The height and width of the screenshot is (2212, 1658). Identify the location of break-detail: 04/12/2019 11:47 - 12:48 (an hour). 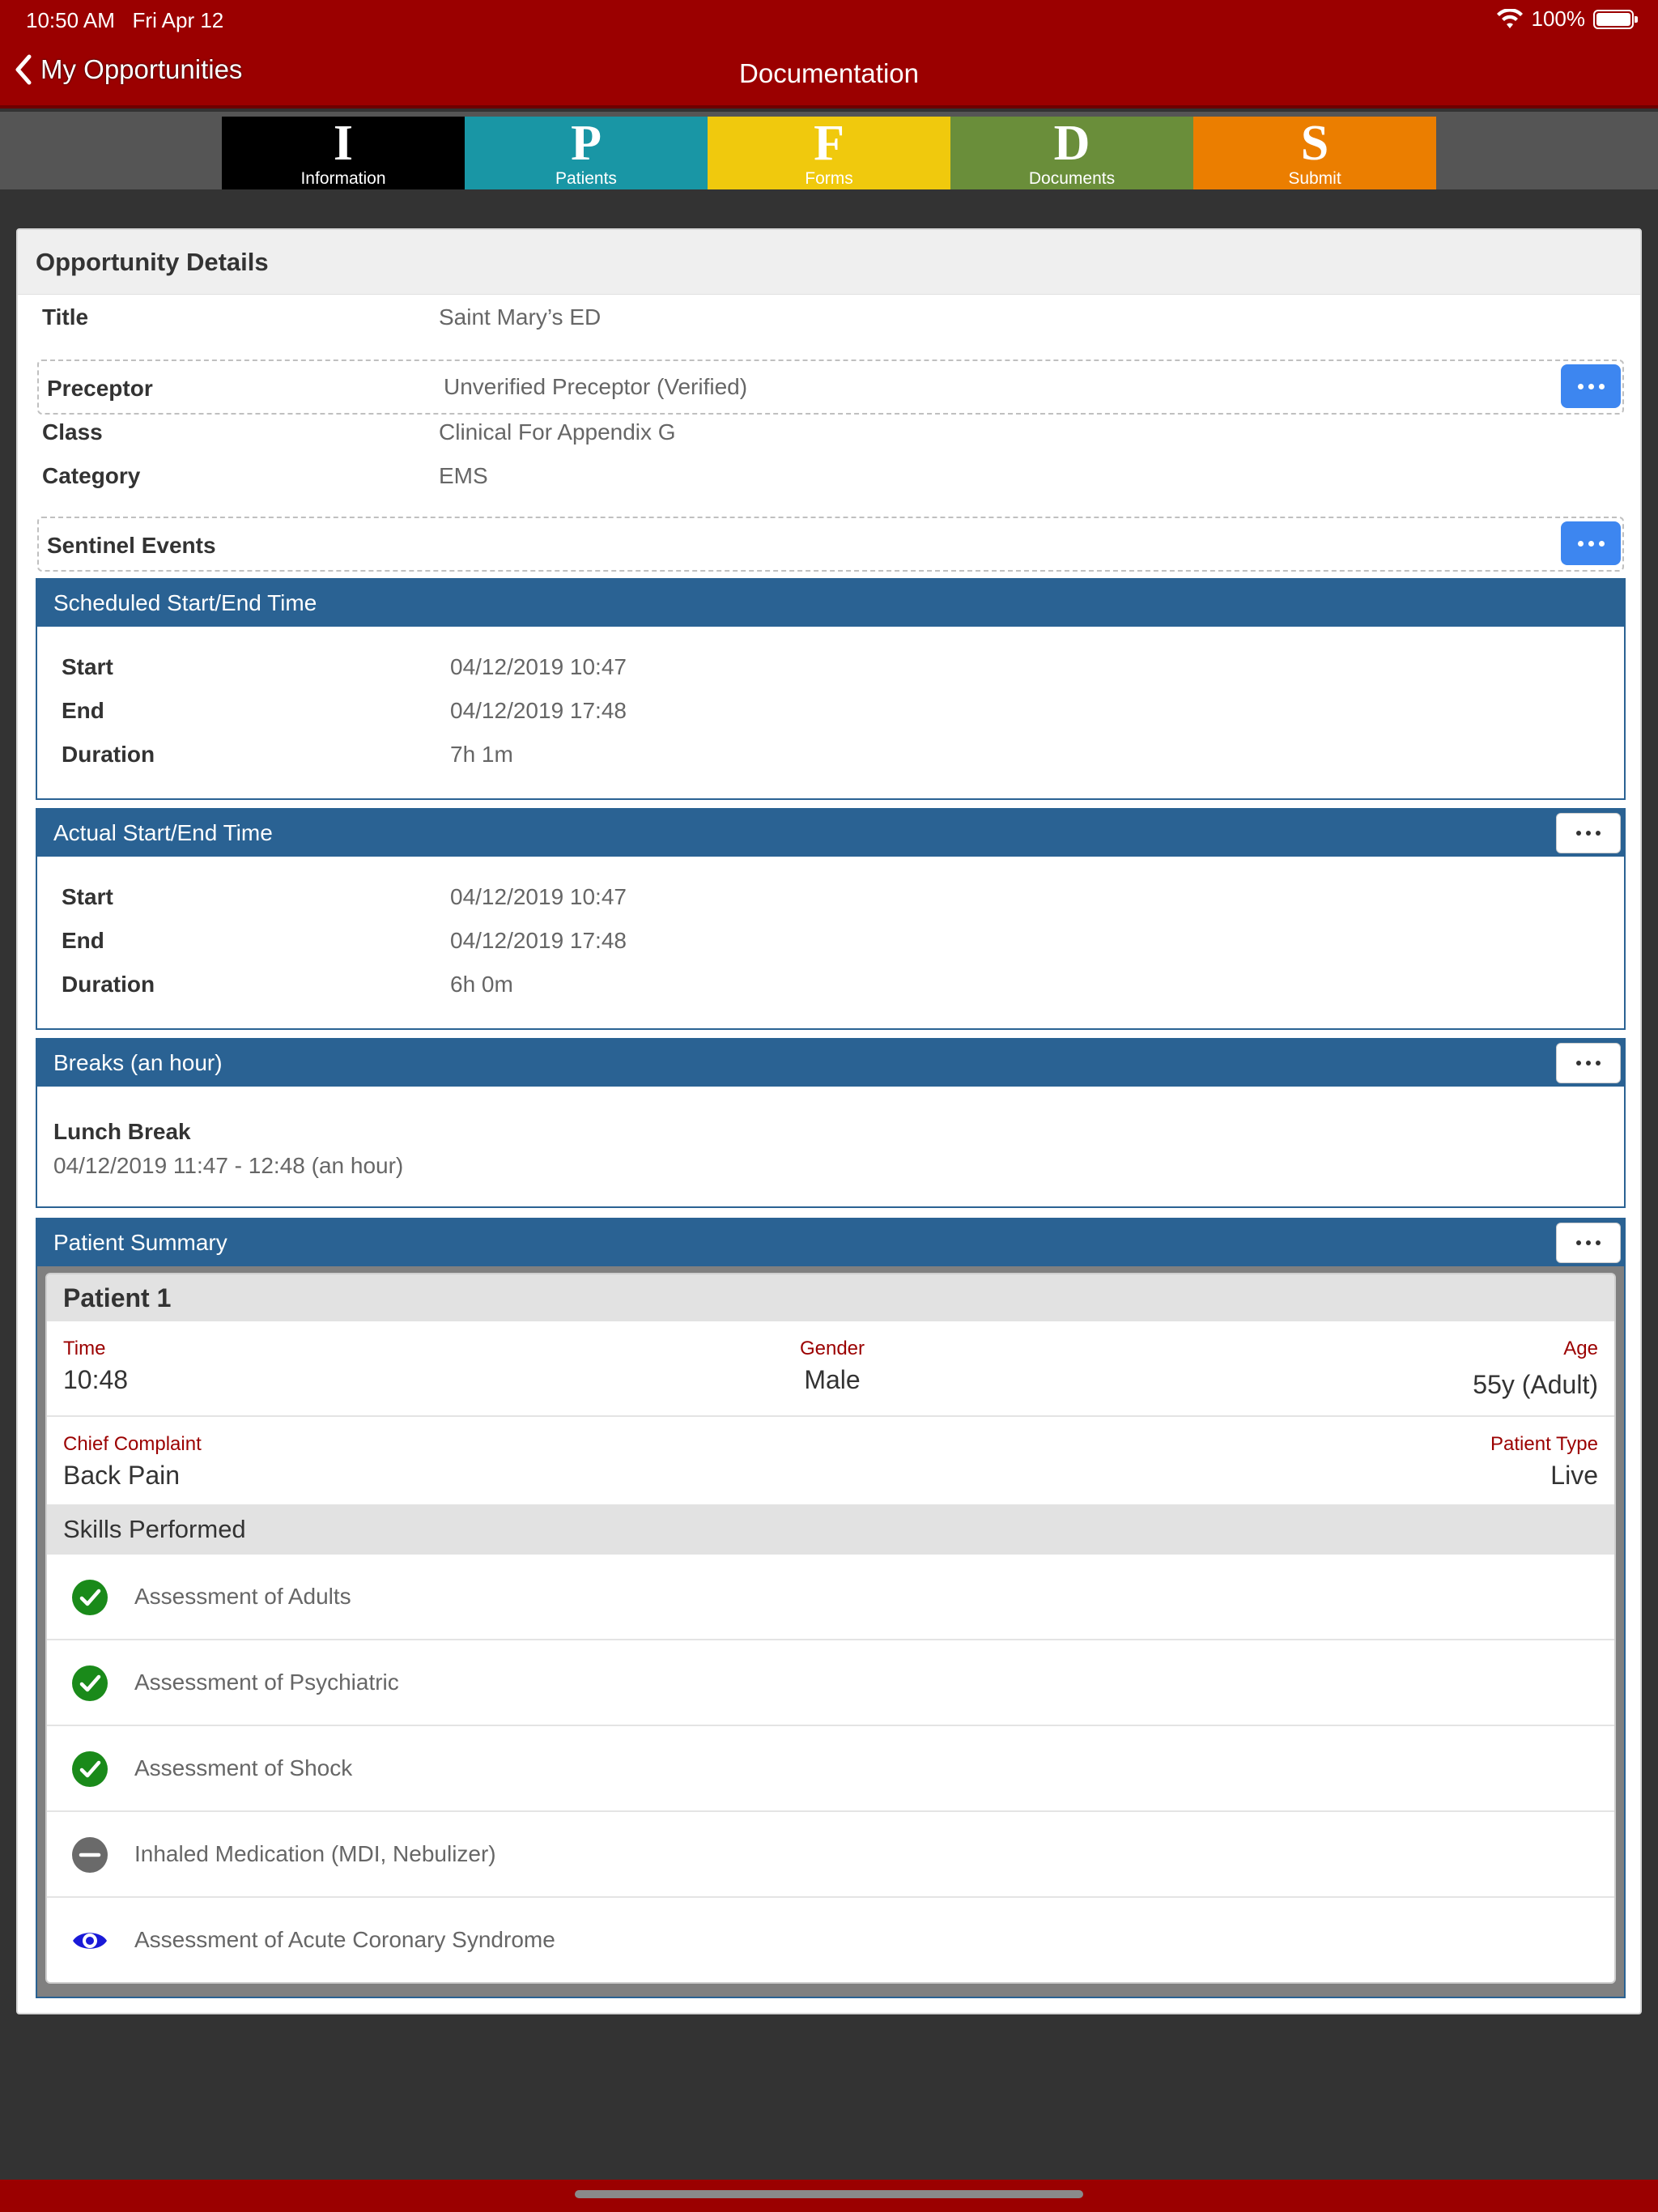
(228, 1165).